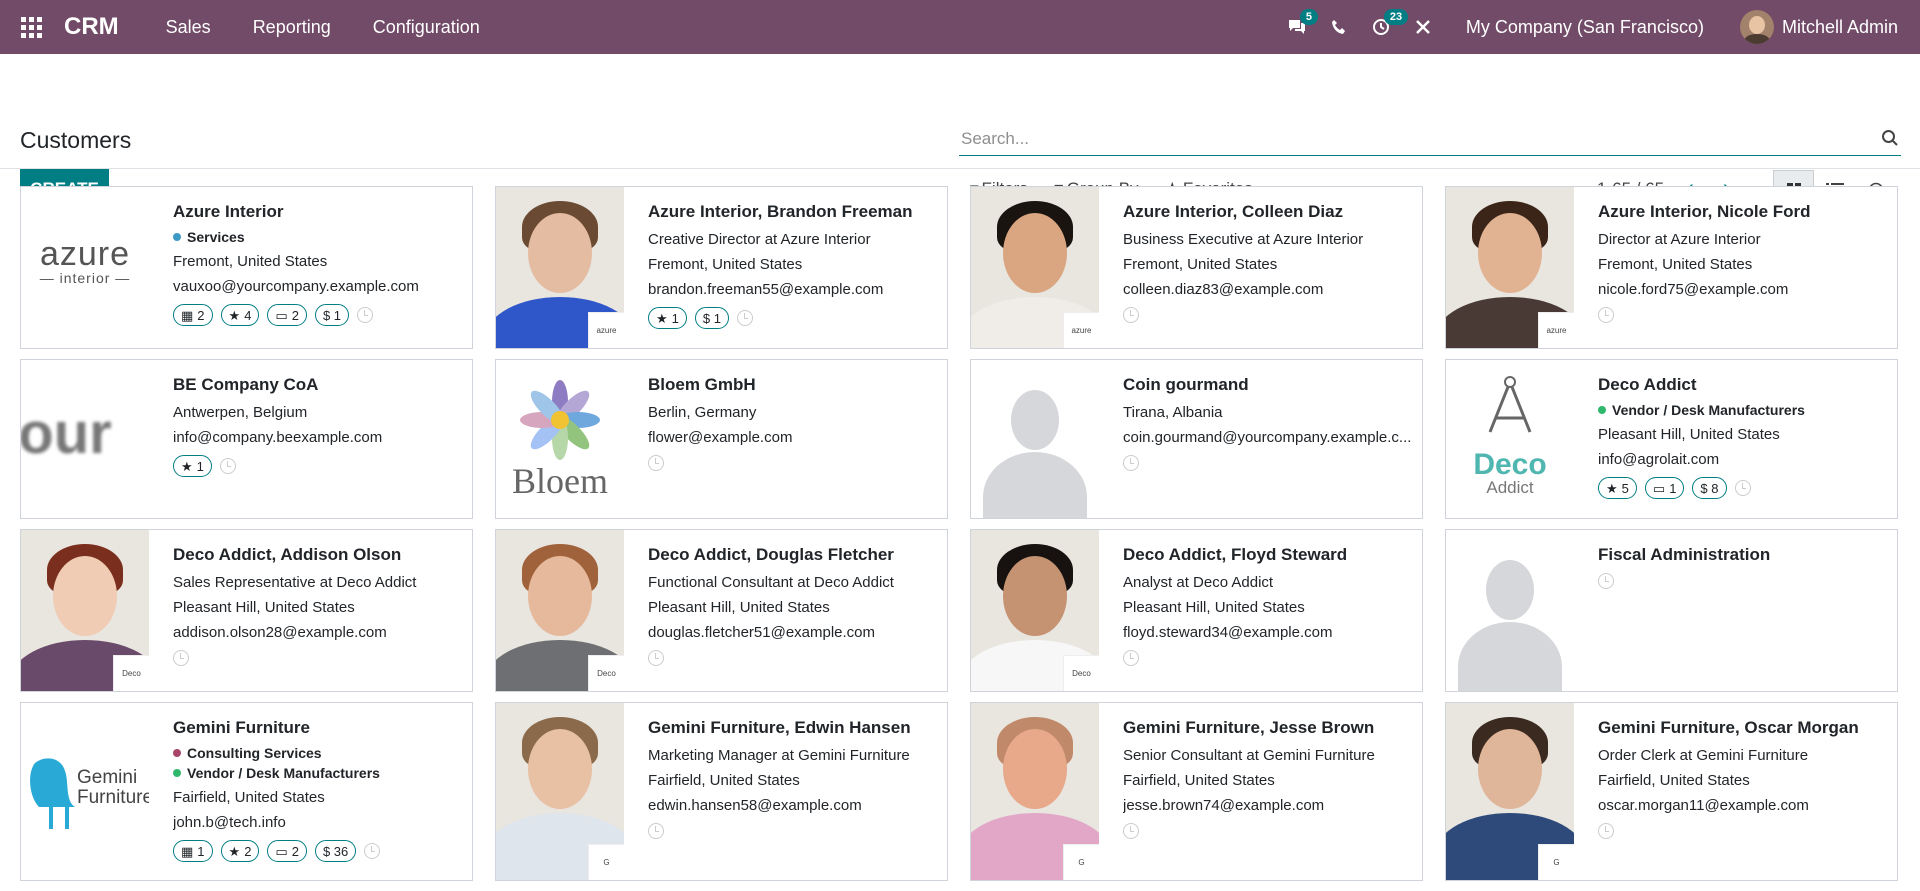  What do you see at coordinates (1223, 289) in the screenshot?
I see `customer-info-line: colleen.diaz83@example.com` at bounding box center [1223, 289].